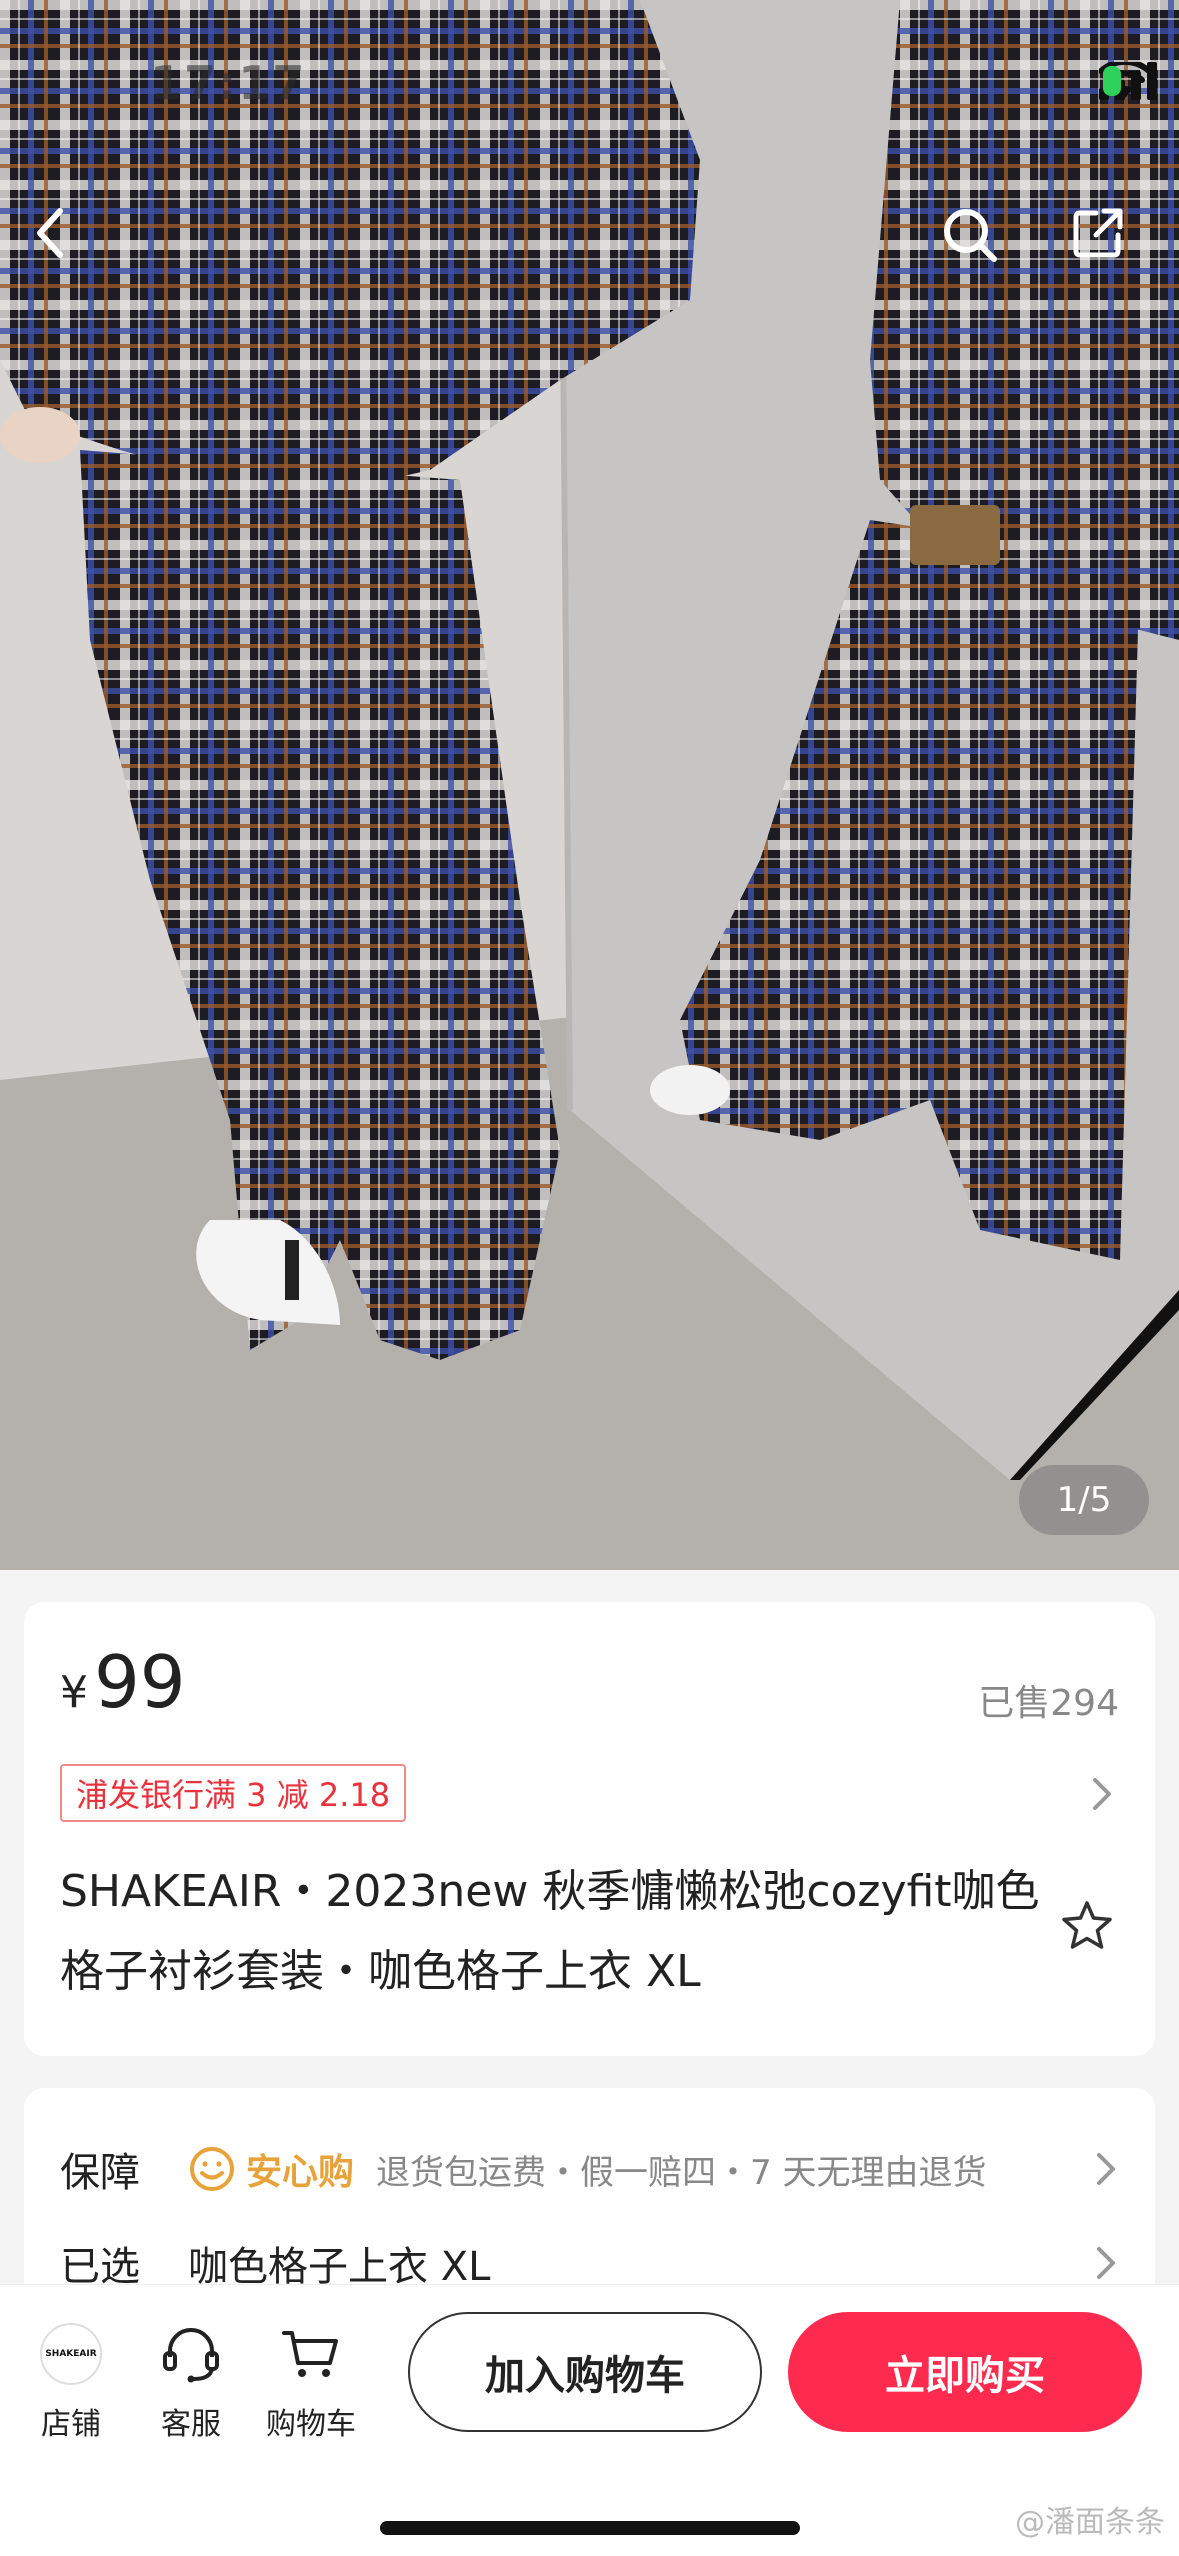  What do you see at coordinates (1087, 1926) in the screenshot?
I see `favorite-star-icon` at bounding box center [1087, 1926].